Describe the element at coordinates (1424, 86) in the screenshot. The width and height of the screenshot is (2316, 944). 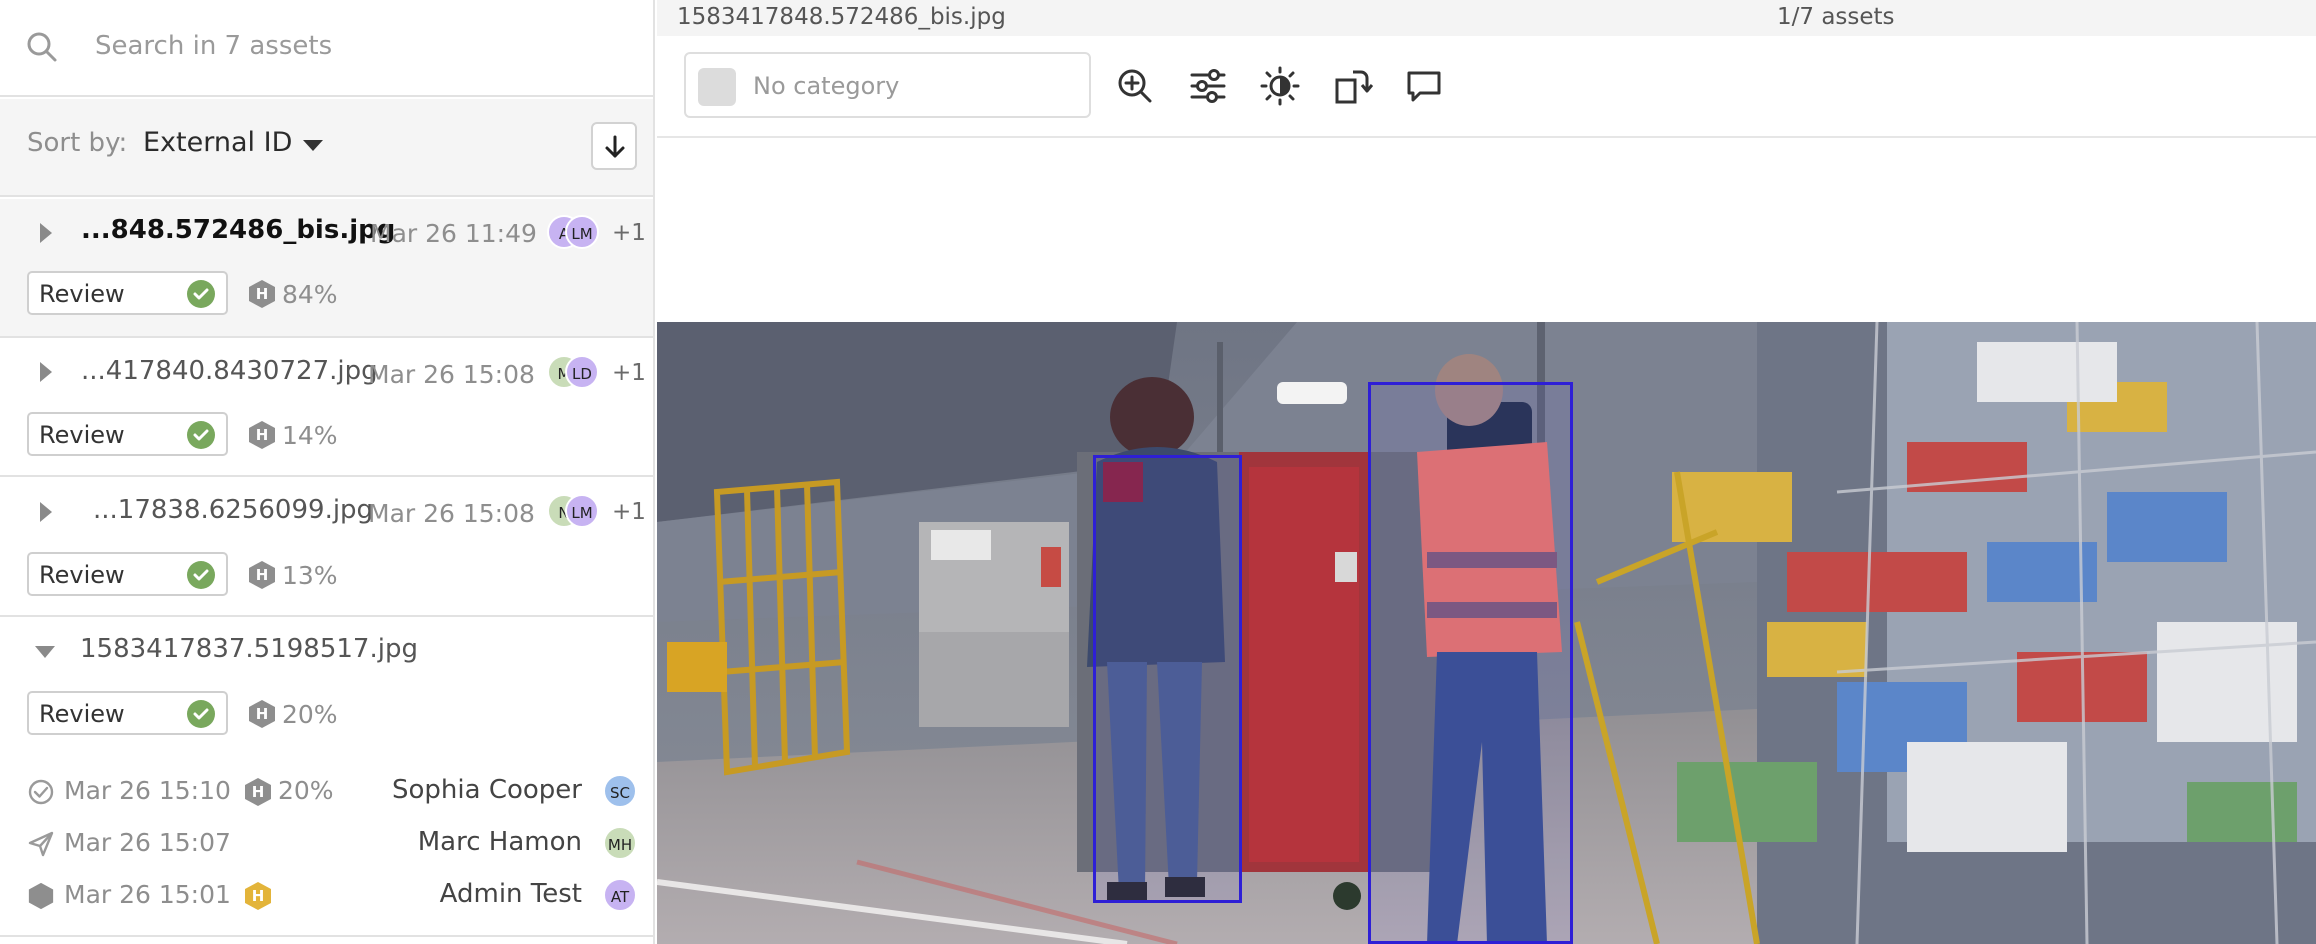
I see `comment-icon` at that location.